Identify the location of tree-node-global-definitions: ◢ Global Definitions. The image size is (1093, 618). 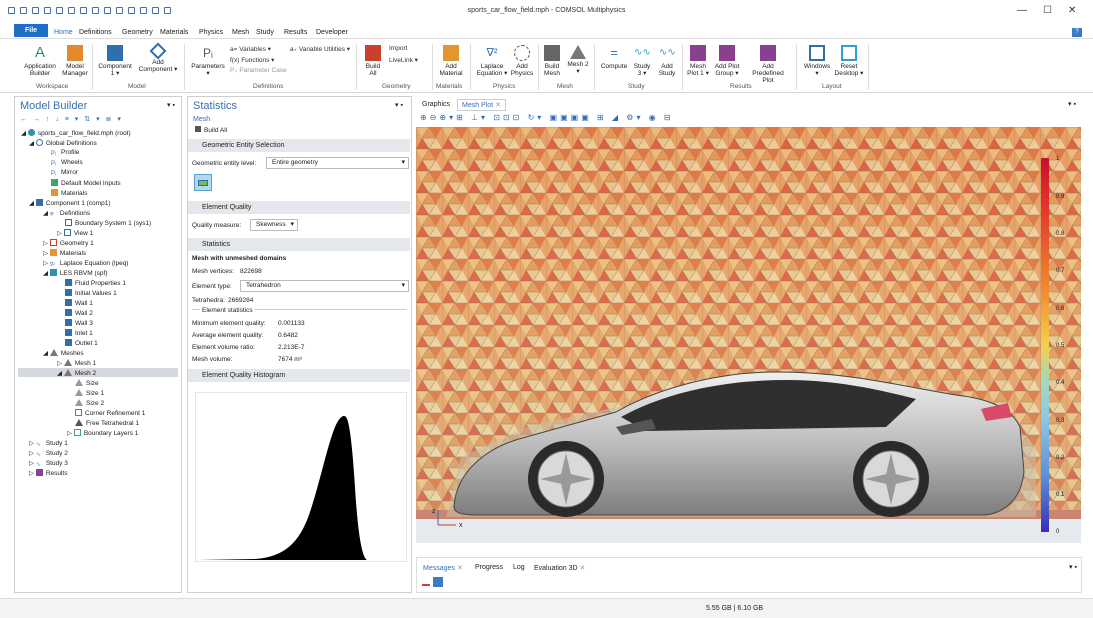
(63, 143).